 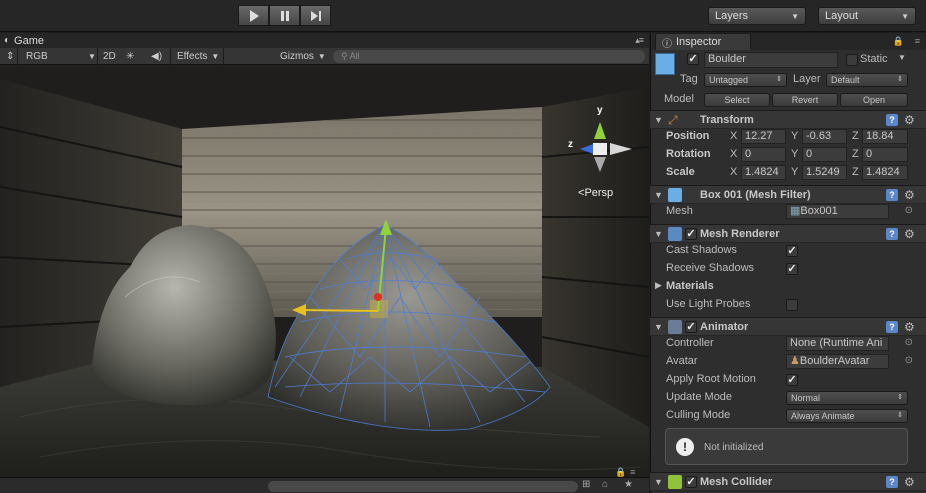 I want to click on mesh-collider-title: Mesh Collider, so click(x=736, y=482).